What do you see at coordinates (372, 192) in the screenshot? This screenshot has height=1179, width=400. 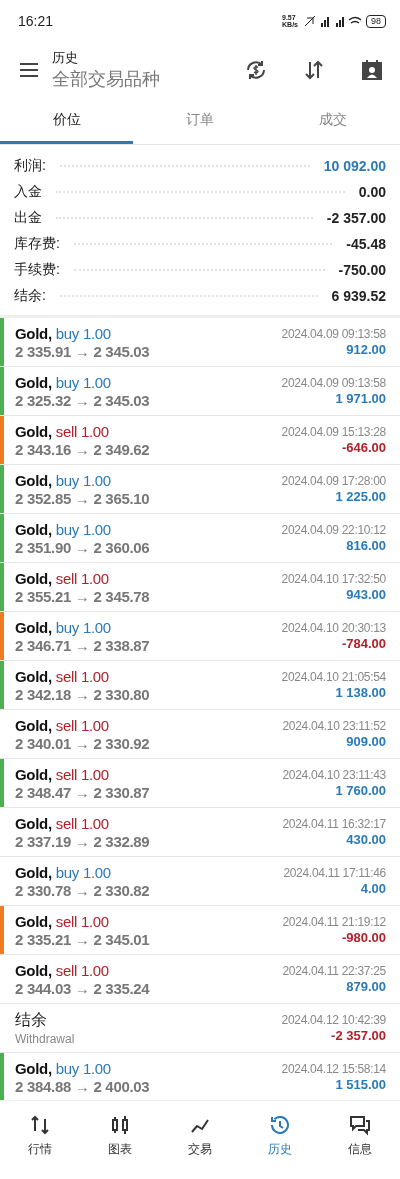 I see `summary-value: 0.00` at bounding box center [372, 192].